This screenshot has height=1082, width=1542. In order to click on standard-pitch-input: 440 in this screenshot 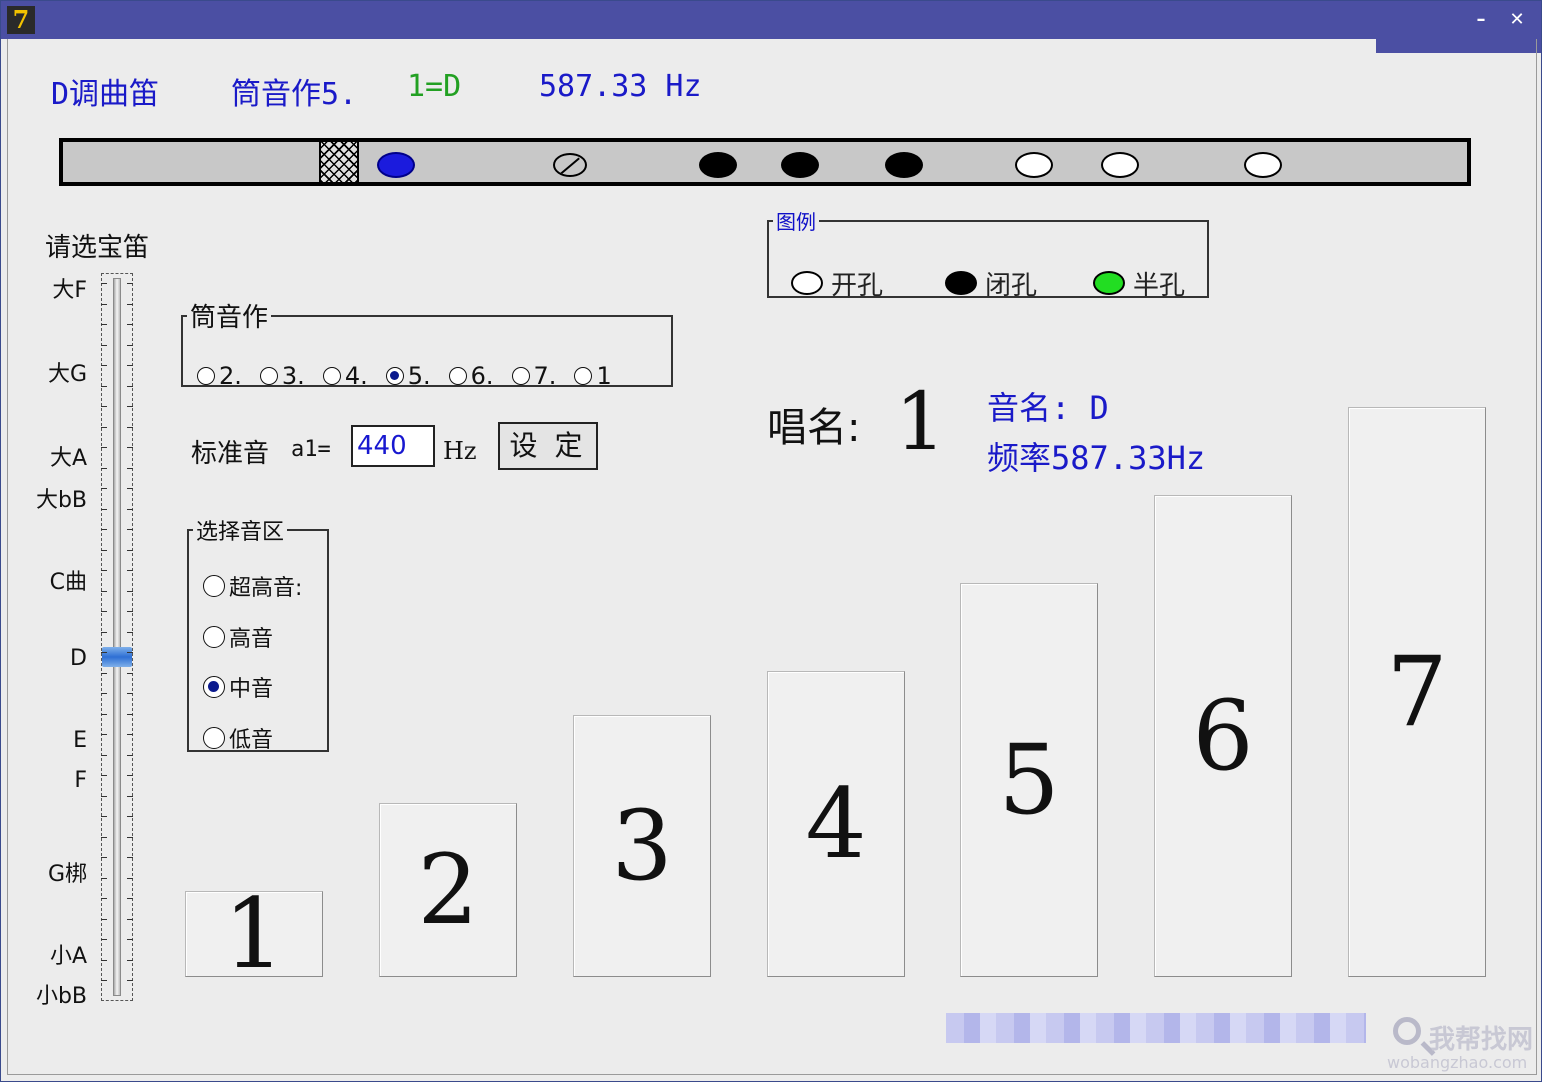, I will do `click(393, 446)`.